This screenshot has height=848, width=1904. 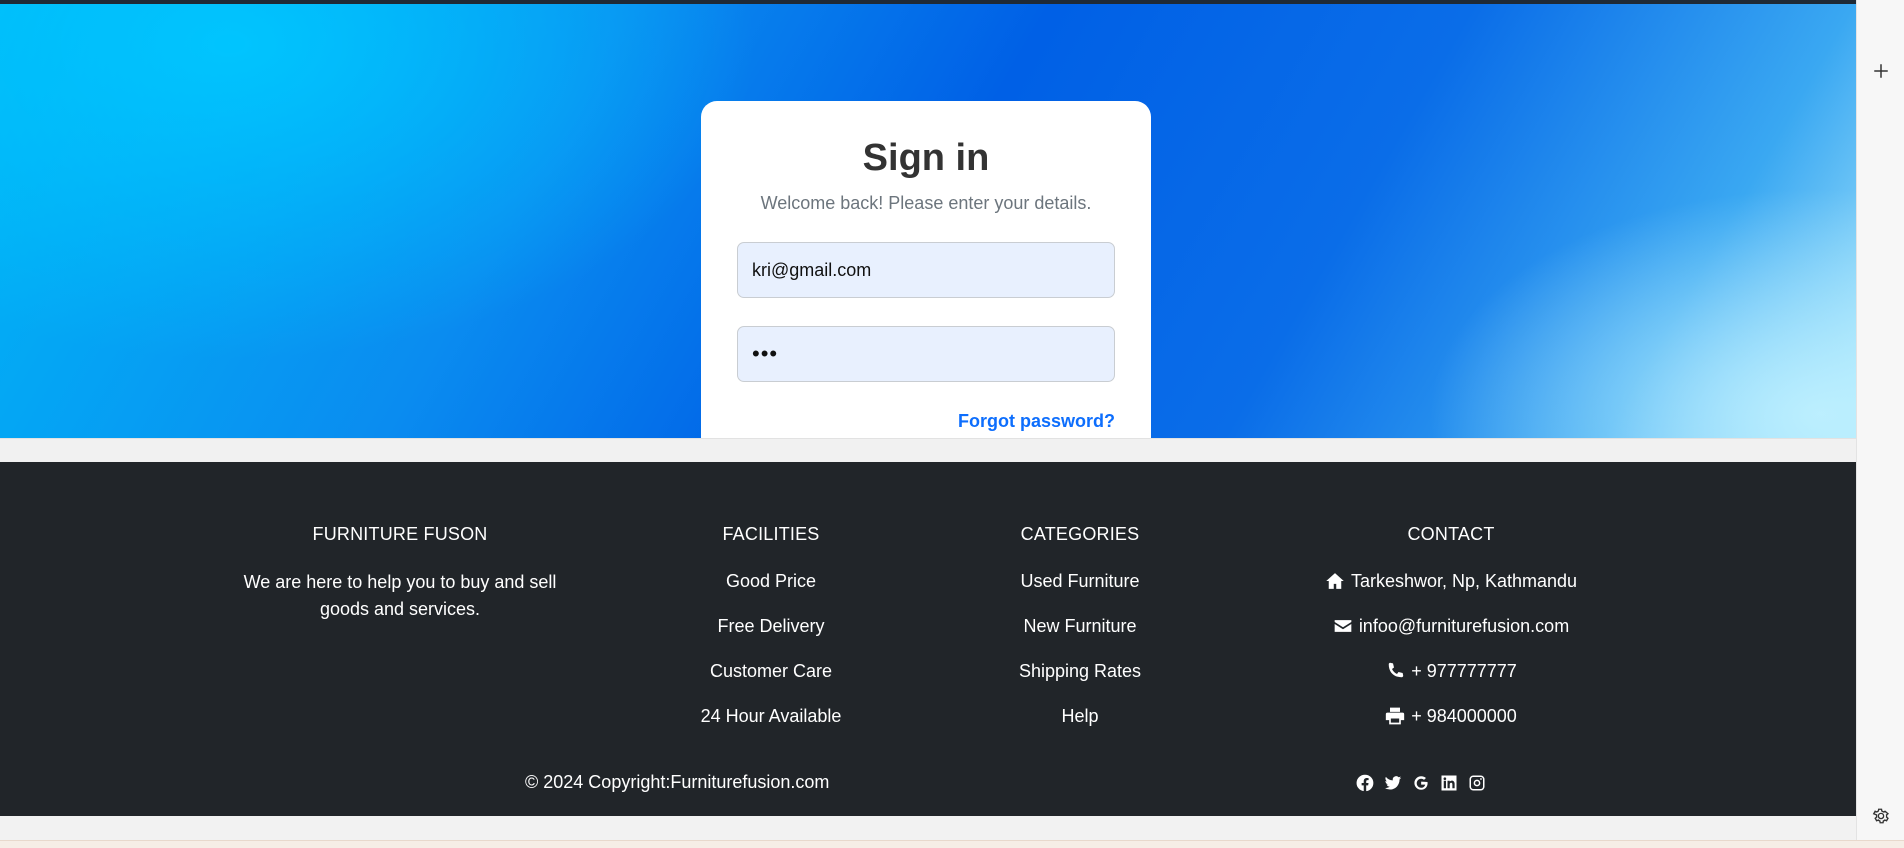 What do you see at coordinates (1080, 581) in the screenshot?
I see `footer-link-used-furniture: Used Furniture` at bounding box center [1080, 581].